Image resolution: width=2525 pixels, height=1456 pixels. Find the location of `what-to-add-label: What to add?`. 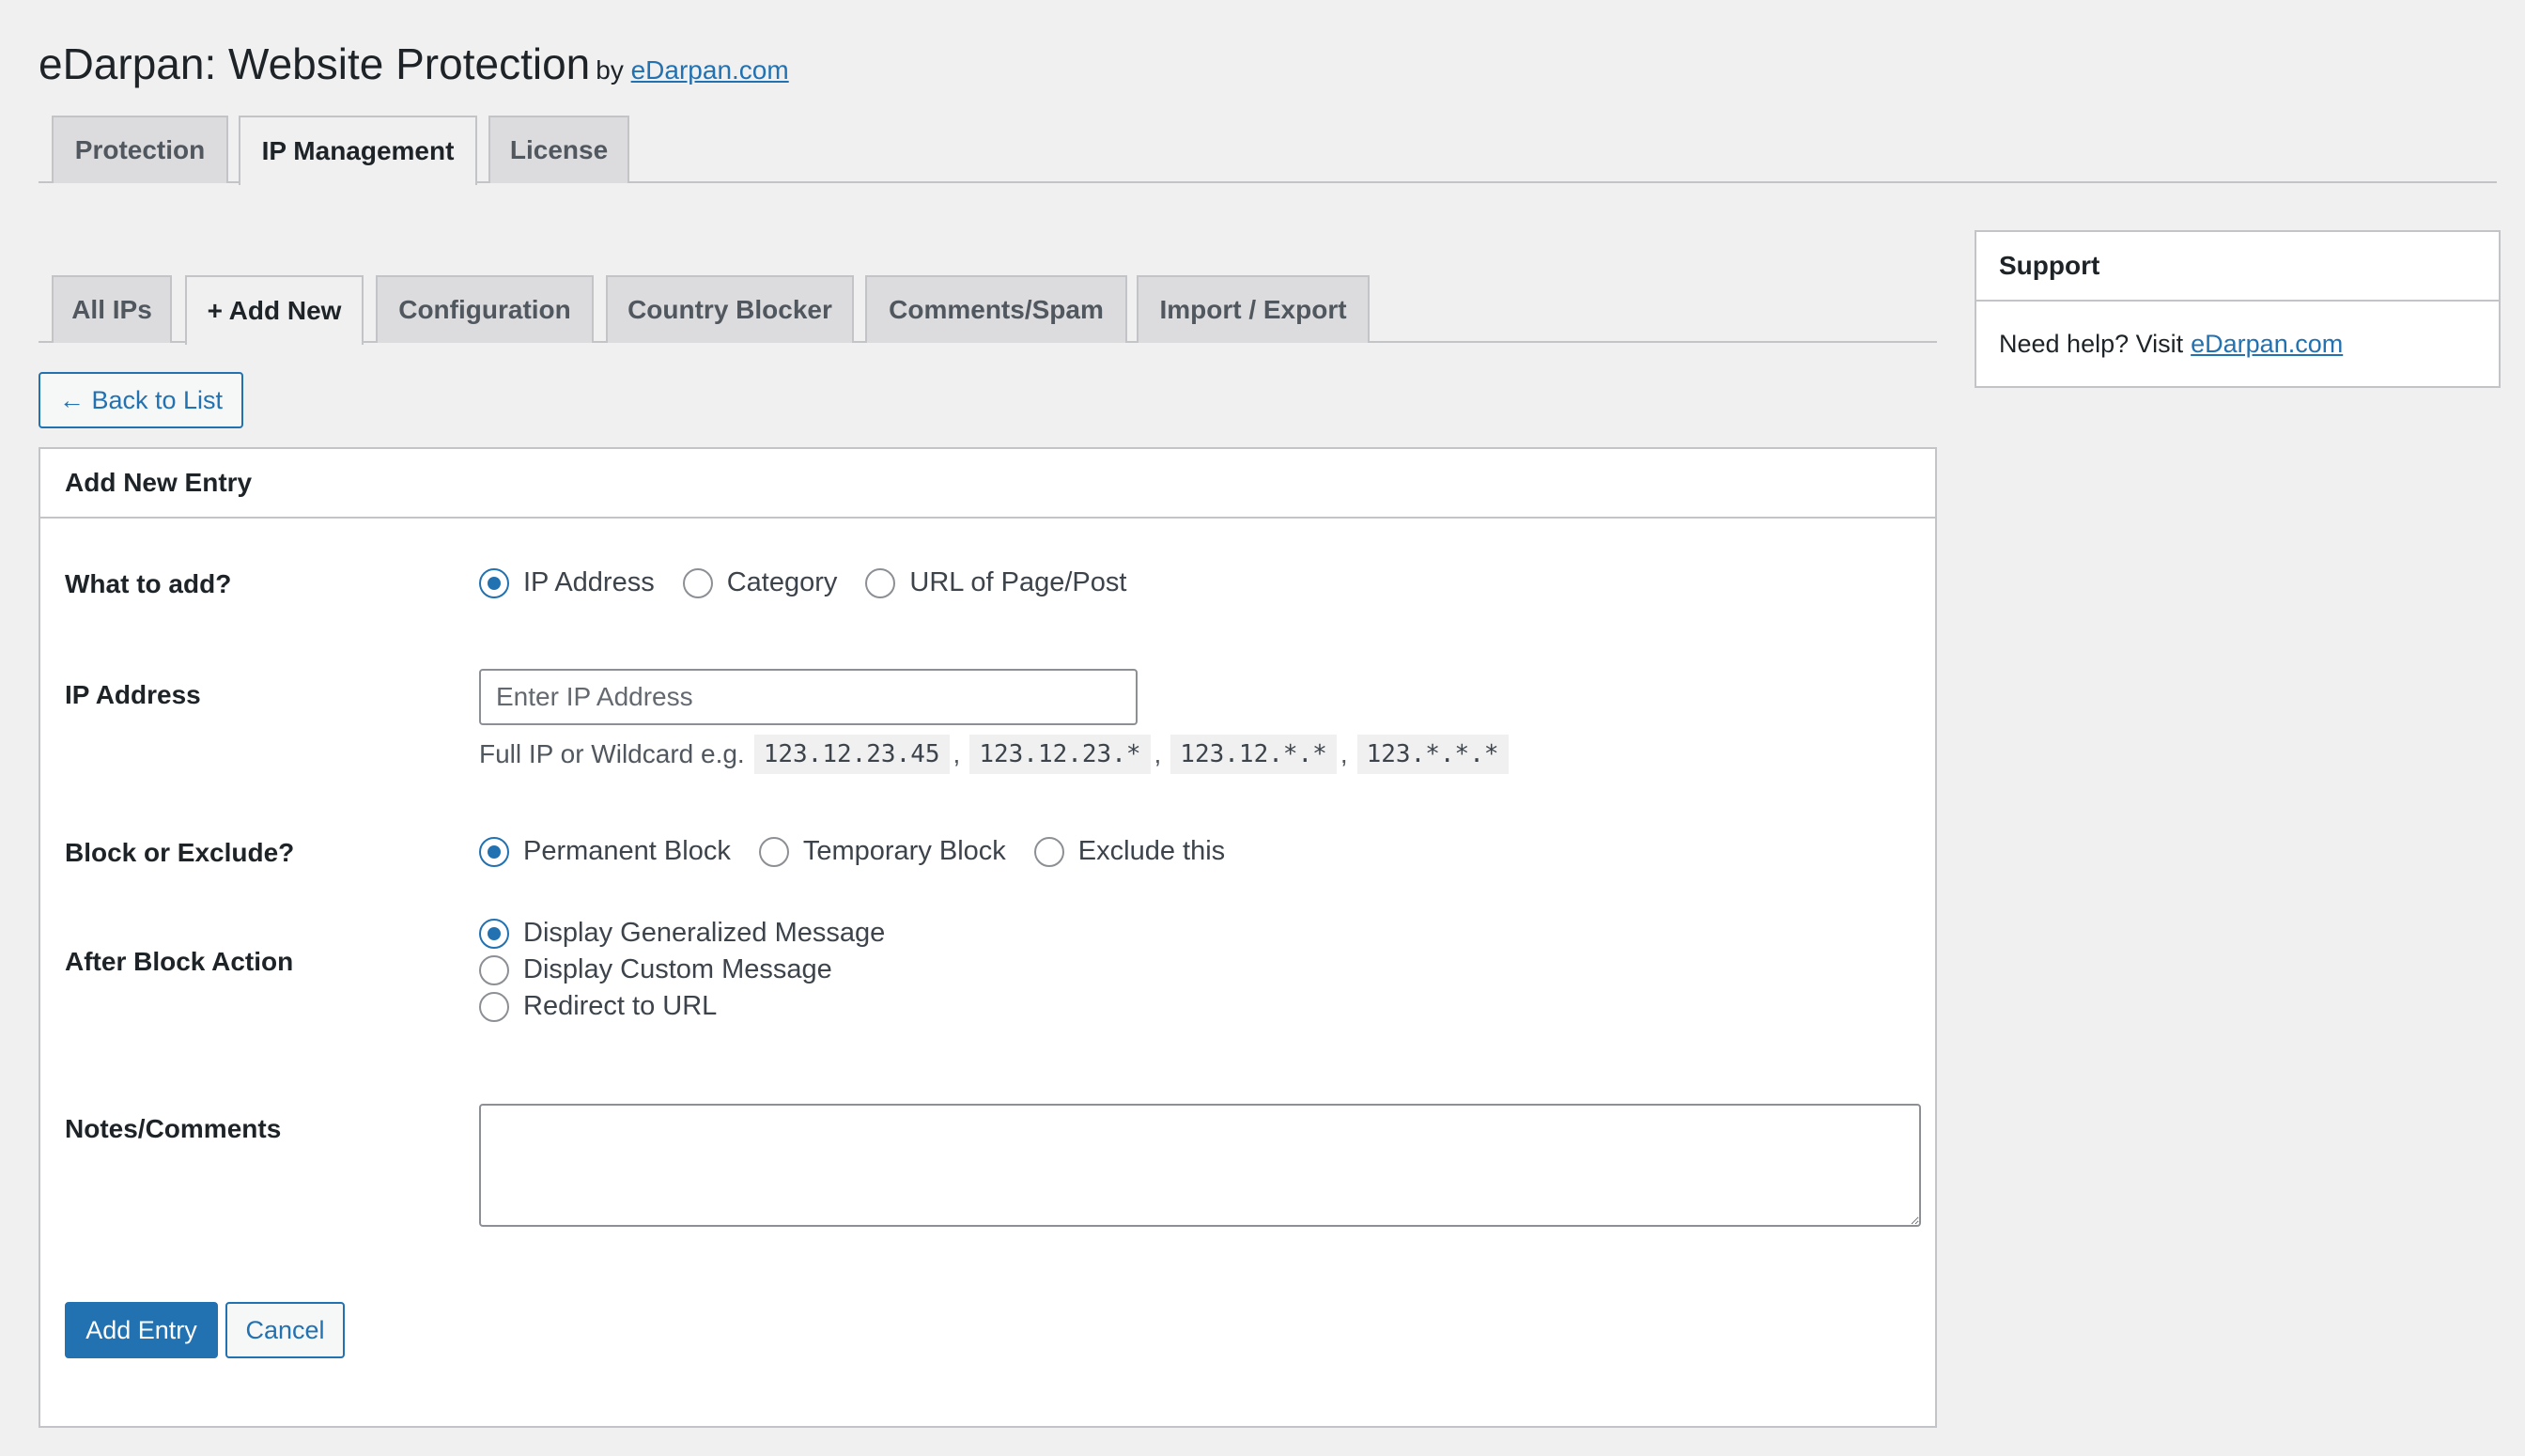

what-to-add-label: What to add? is located at coordinates (148, 583).